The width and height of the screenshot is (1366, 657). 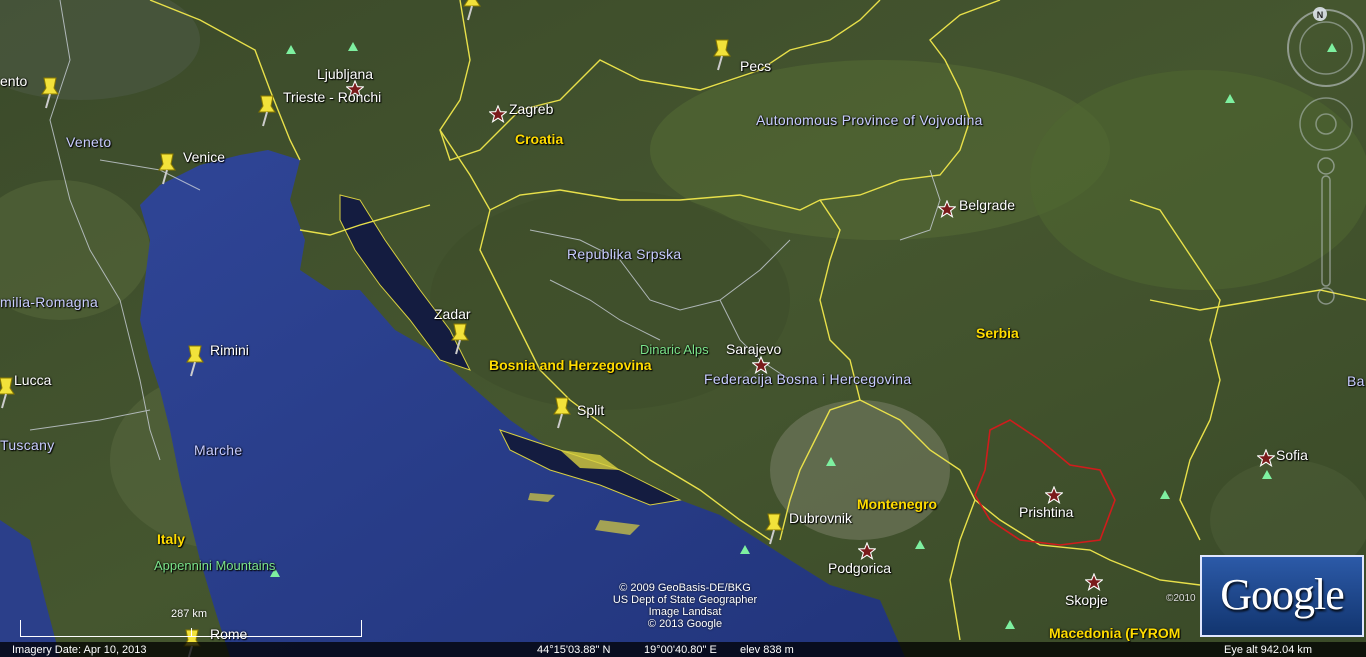 What do you see at coordinates (1268, 650) in the screenshot?
I see `eye-altitude-readout: Eye alt 942.04 km` at bounding box center [1268, 650].